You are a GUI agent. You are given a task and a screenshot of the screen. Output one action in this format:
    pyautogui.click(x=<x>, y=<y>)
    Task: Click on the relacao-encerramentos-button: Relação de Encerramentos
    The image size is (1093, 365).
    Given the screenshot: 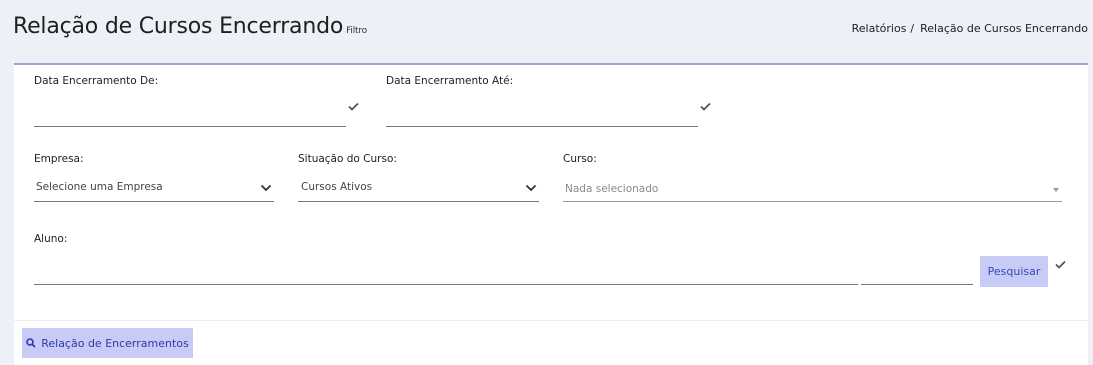 What is the action you would take?
    pyautogui.click(x=107, y=343)
    